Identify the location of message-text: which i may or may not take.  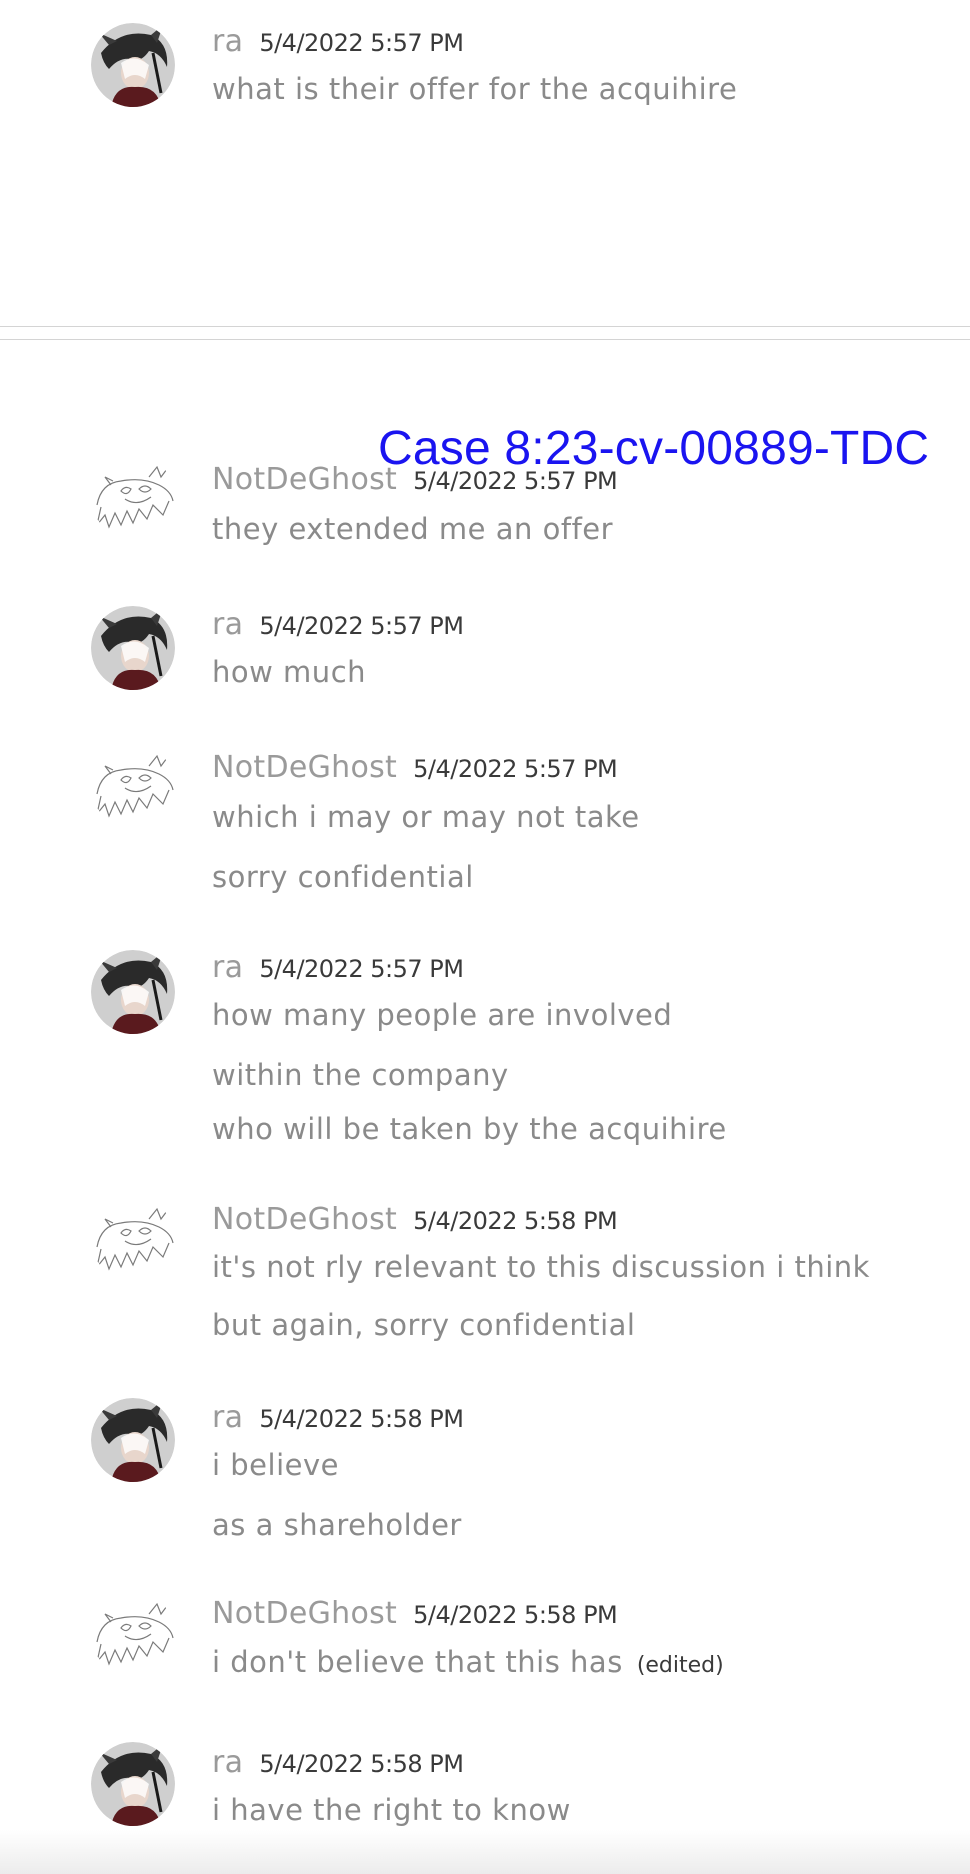
(426, 817).